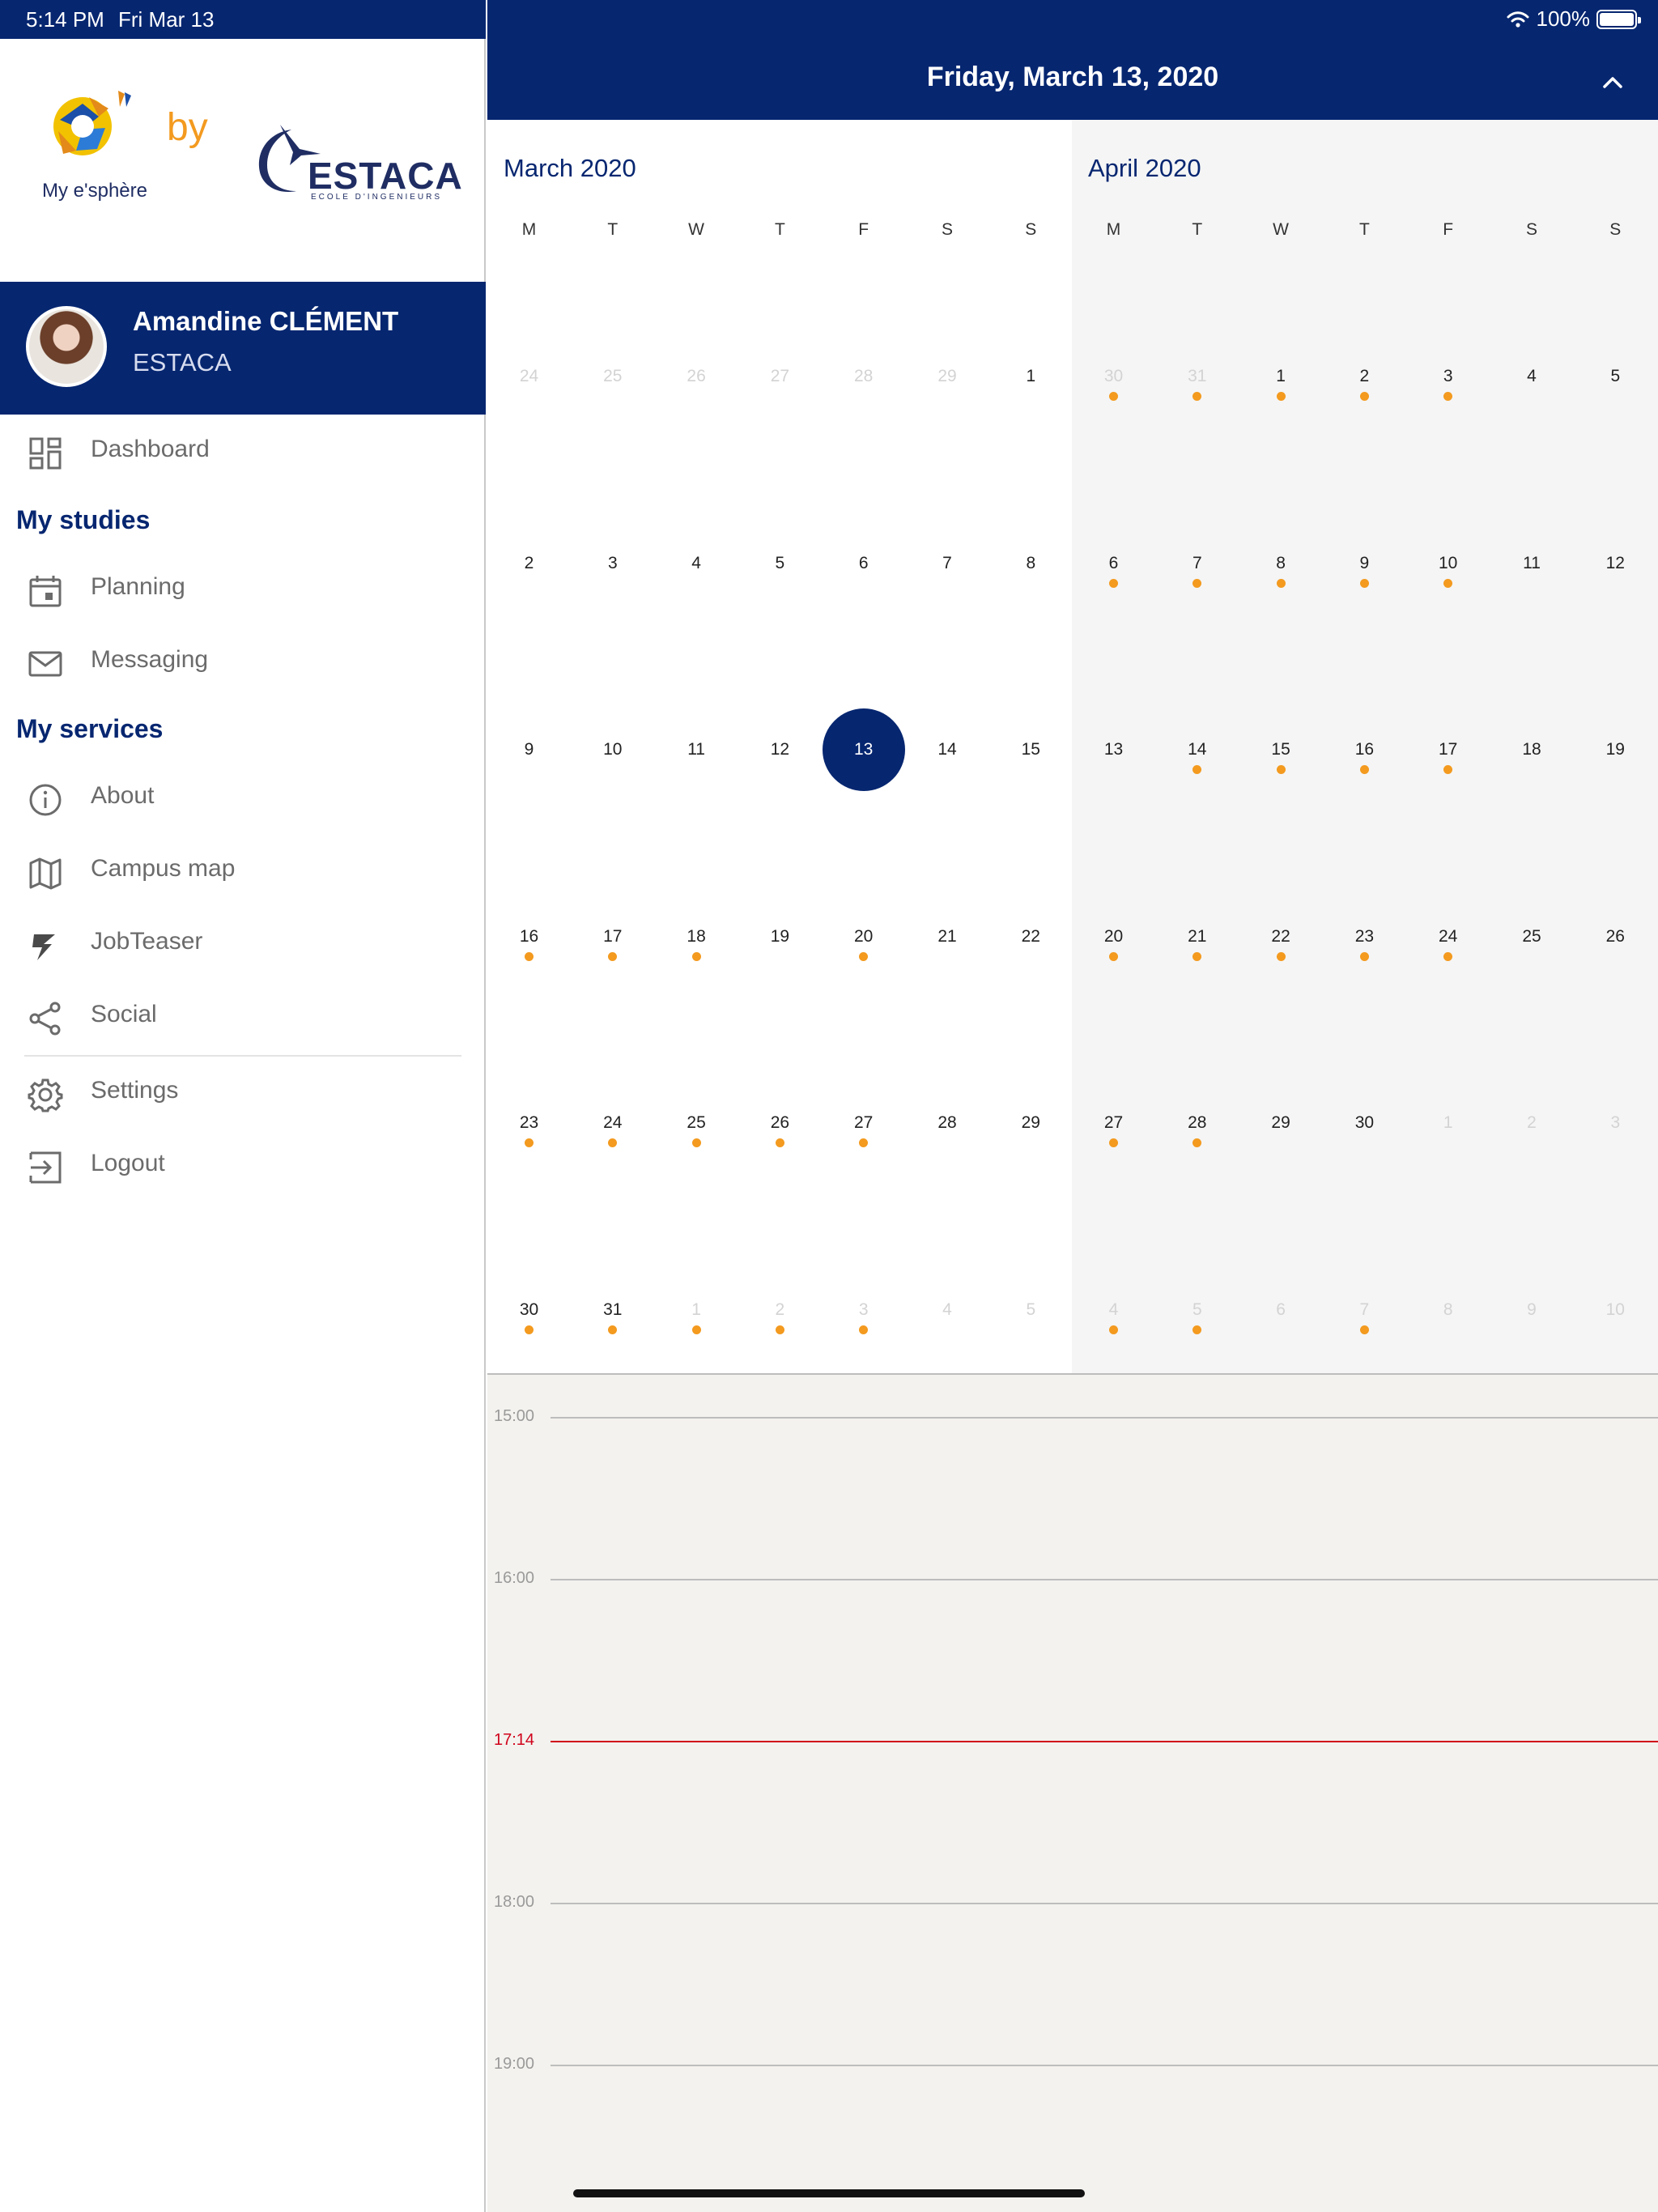 This screenshot has width=1658, height=2212. What do you see at coordinates (829, 2193) in the screenshot?
I see `home-indicator` at bounding box center [829, 2193].